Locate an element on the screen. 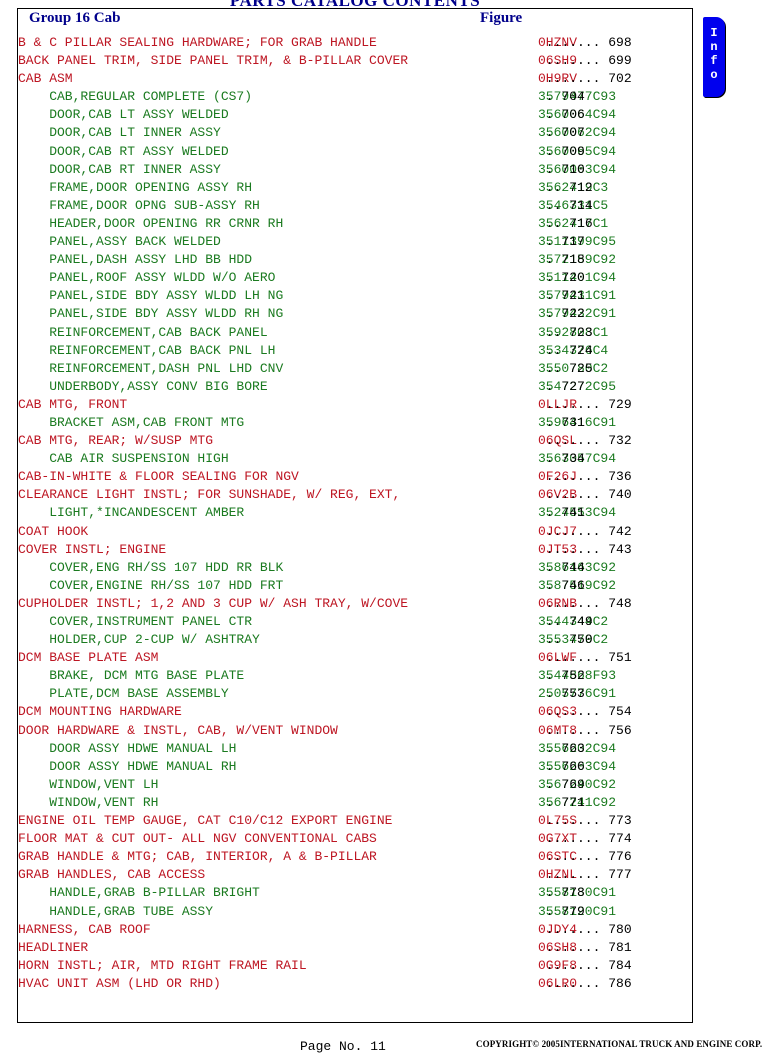 This screenshot has width=775, height=1061. entry-figure-number: 742 is located at coordinates (620, 531).